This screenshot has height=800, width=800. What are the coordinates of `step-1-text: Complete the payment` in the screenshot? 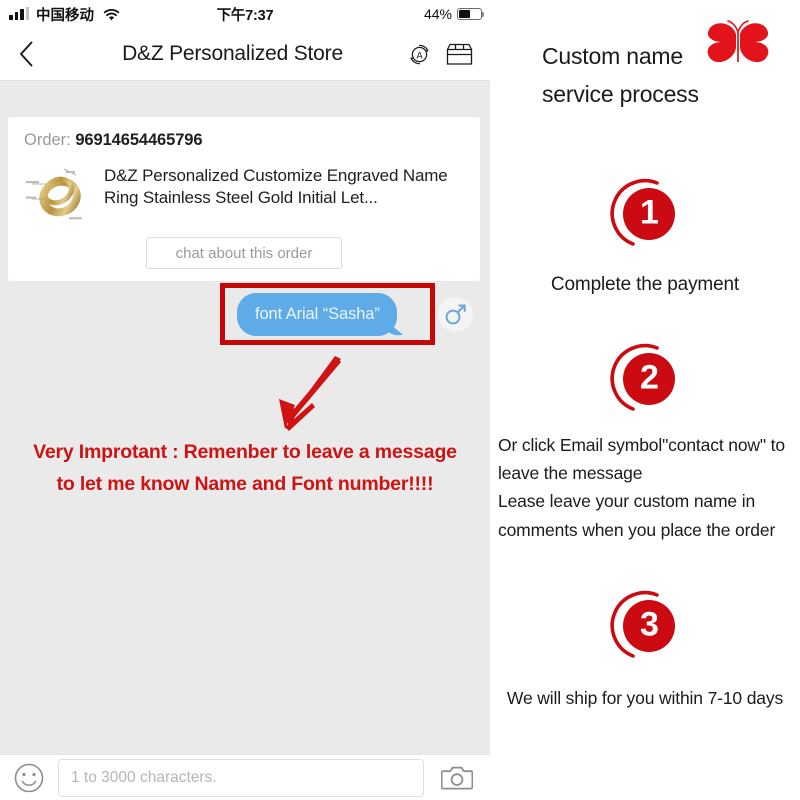 It's located at (645, 285).